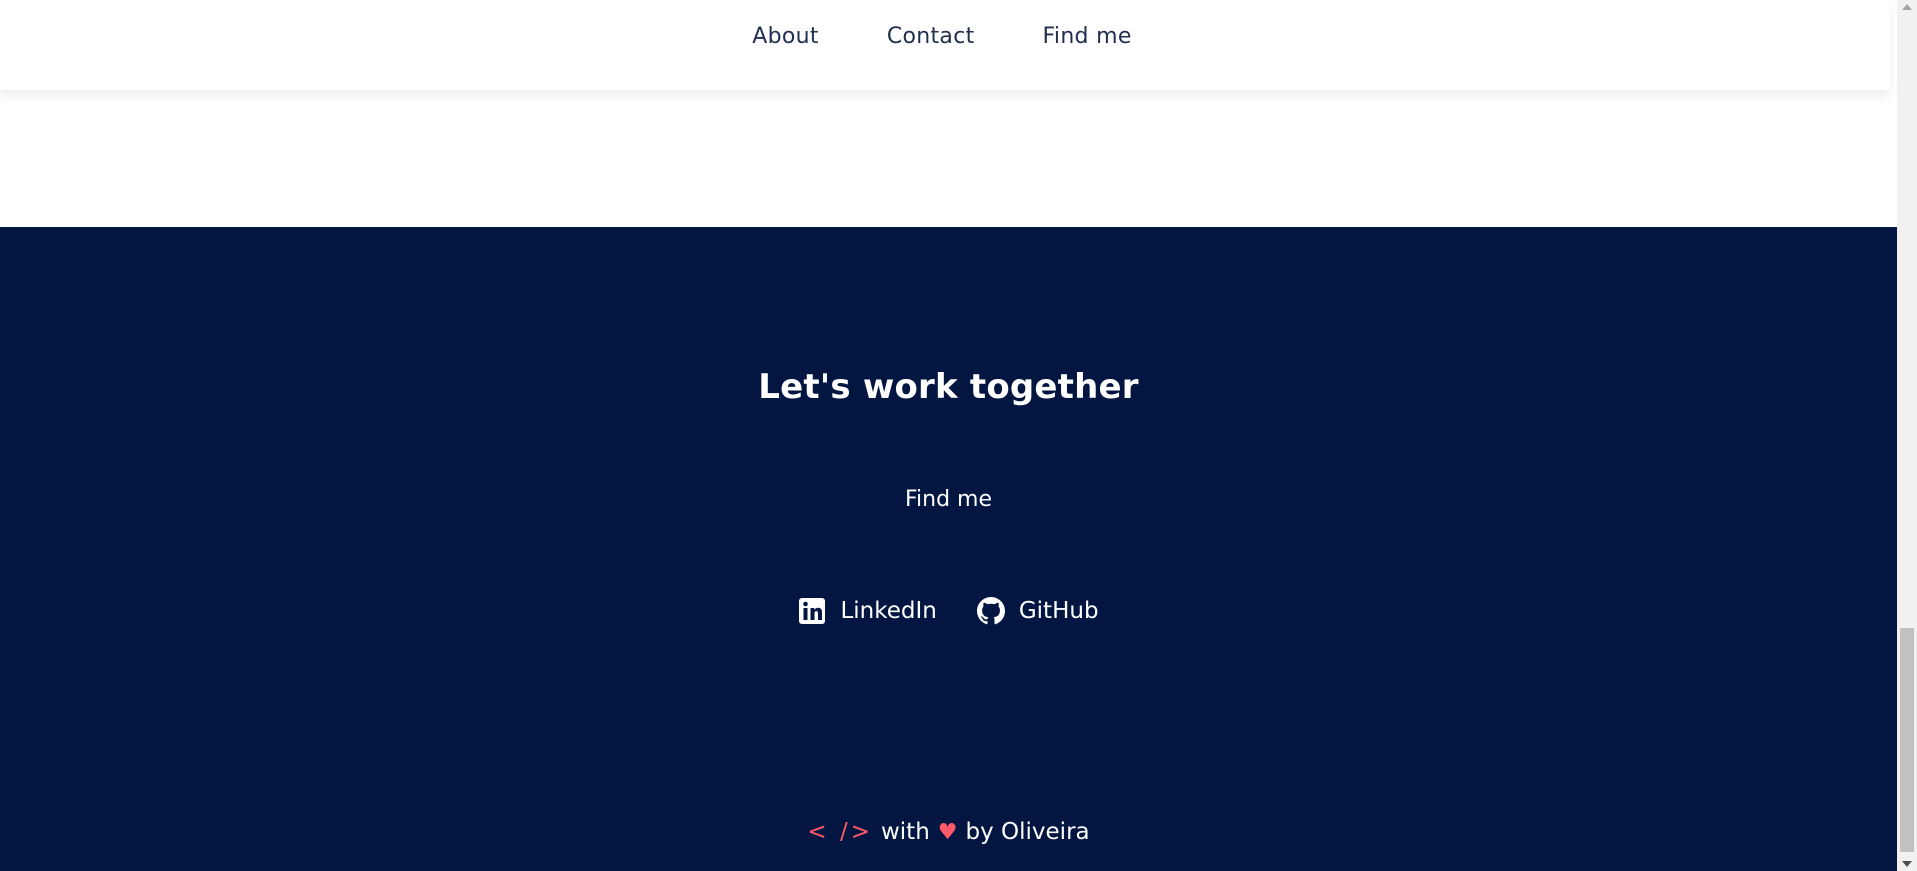 The image size is (1917, 871). I want to click on nav-links: About Contact Find me, so click(945, 36).